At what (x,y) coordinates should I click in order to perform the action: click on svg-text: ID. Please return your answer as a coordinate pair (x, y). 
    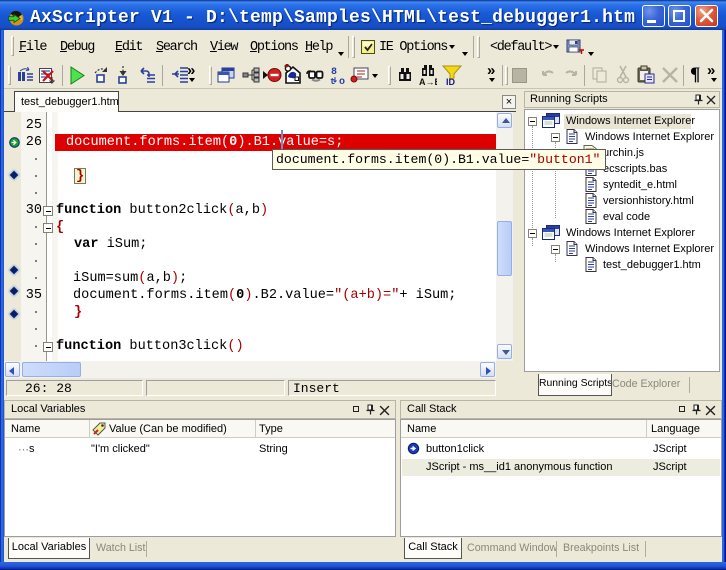
    Looking at the image, I should click on (451, 81).